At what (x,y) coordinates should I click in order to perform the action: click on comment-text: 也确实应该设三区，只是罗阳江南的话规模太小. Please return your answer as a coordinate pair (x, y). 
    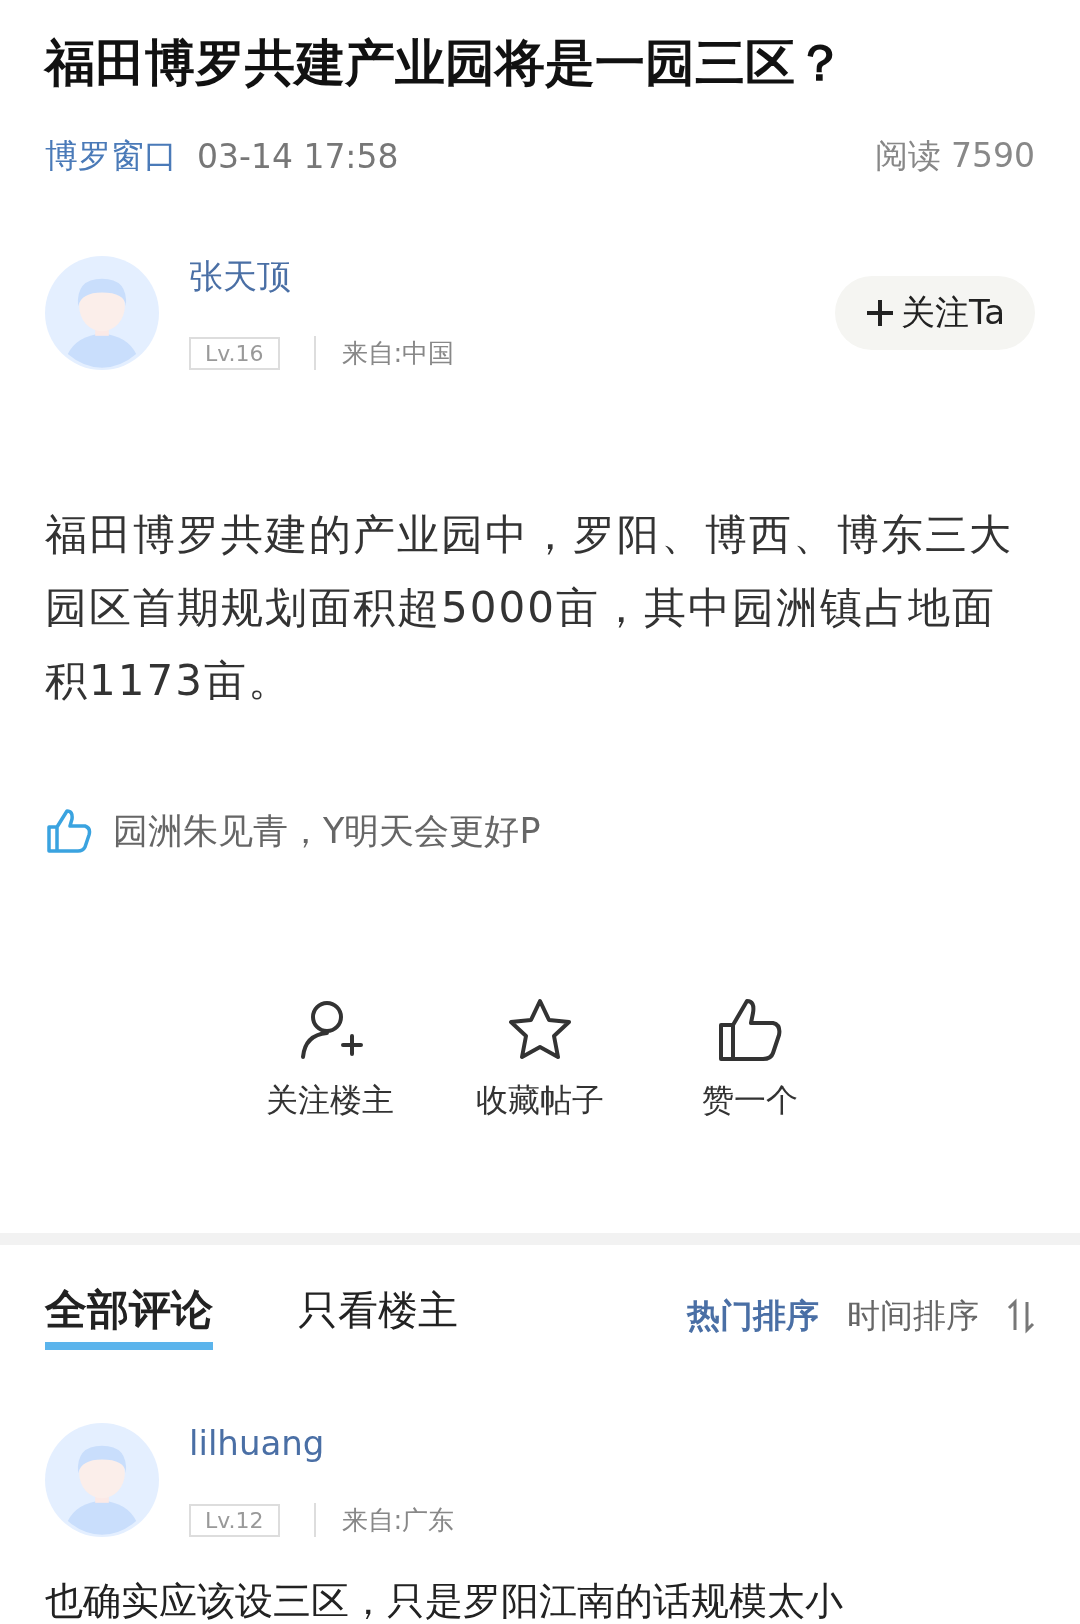
    Looking at the image, I should click on (444, 1601).